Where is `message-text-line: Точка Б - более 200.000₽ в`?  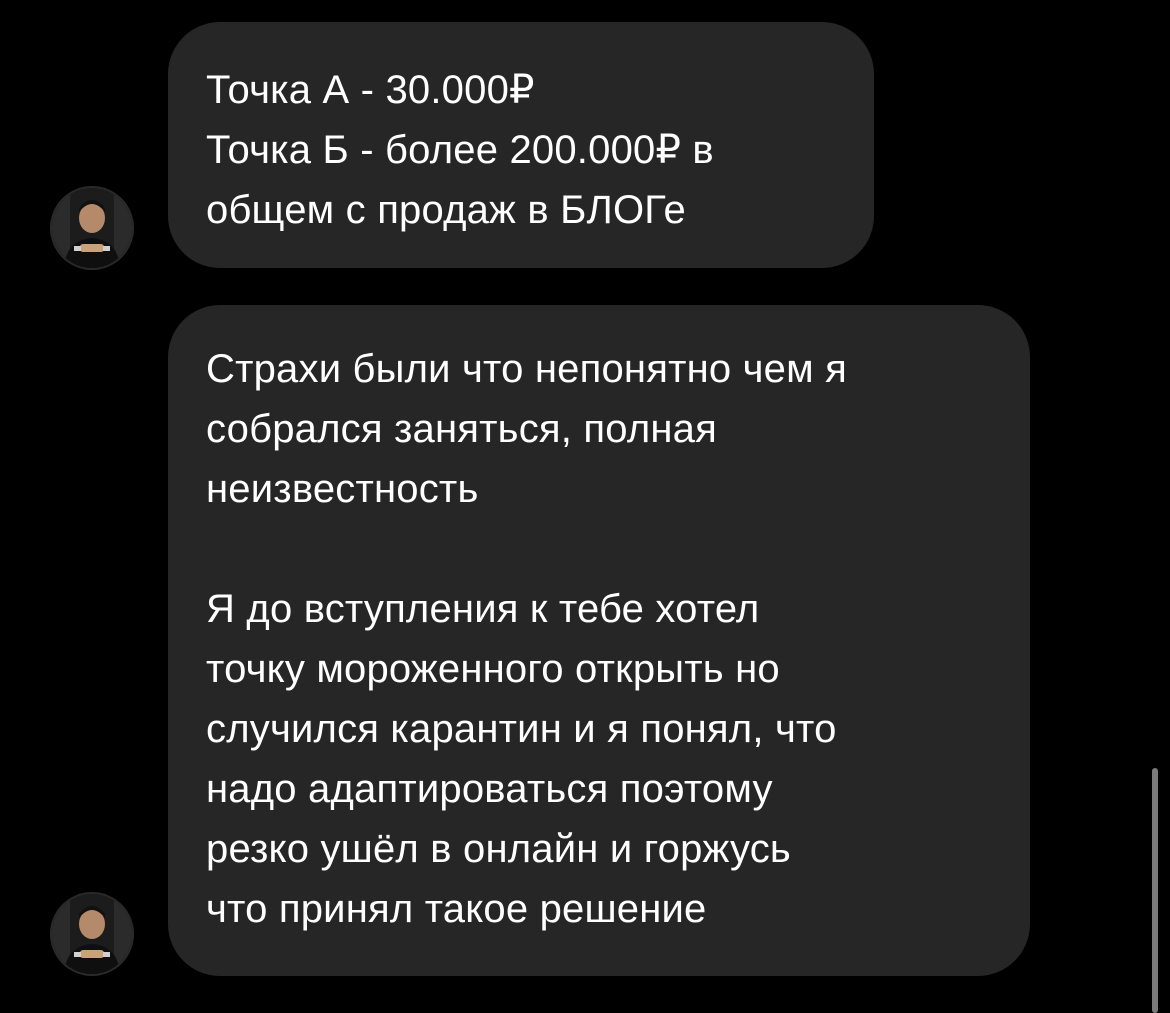 message-text-line: Точка Б - более 200.000₽ в is located at coordinates (460, 150).